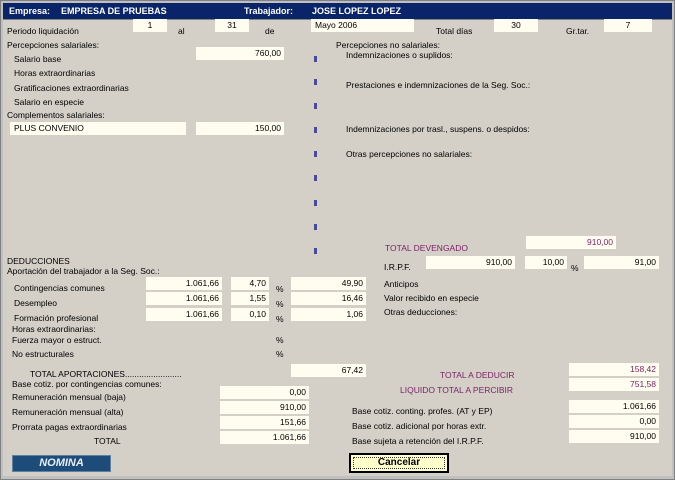  Describe the element at coordinates (457, 390) in the screenshot. I see `liquido-label: LIQUIDO TOTAL A PERCIBIR` at that location.